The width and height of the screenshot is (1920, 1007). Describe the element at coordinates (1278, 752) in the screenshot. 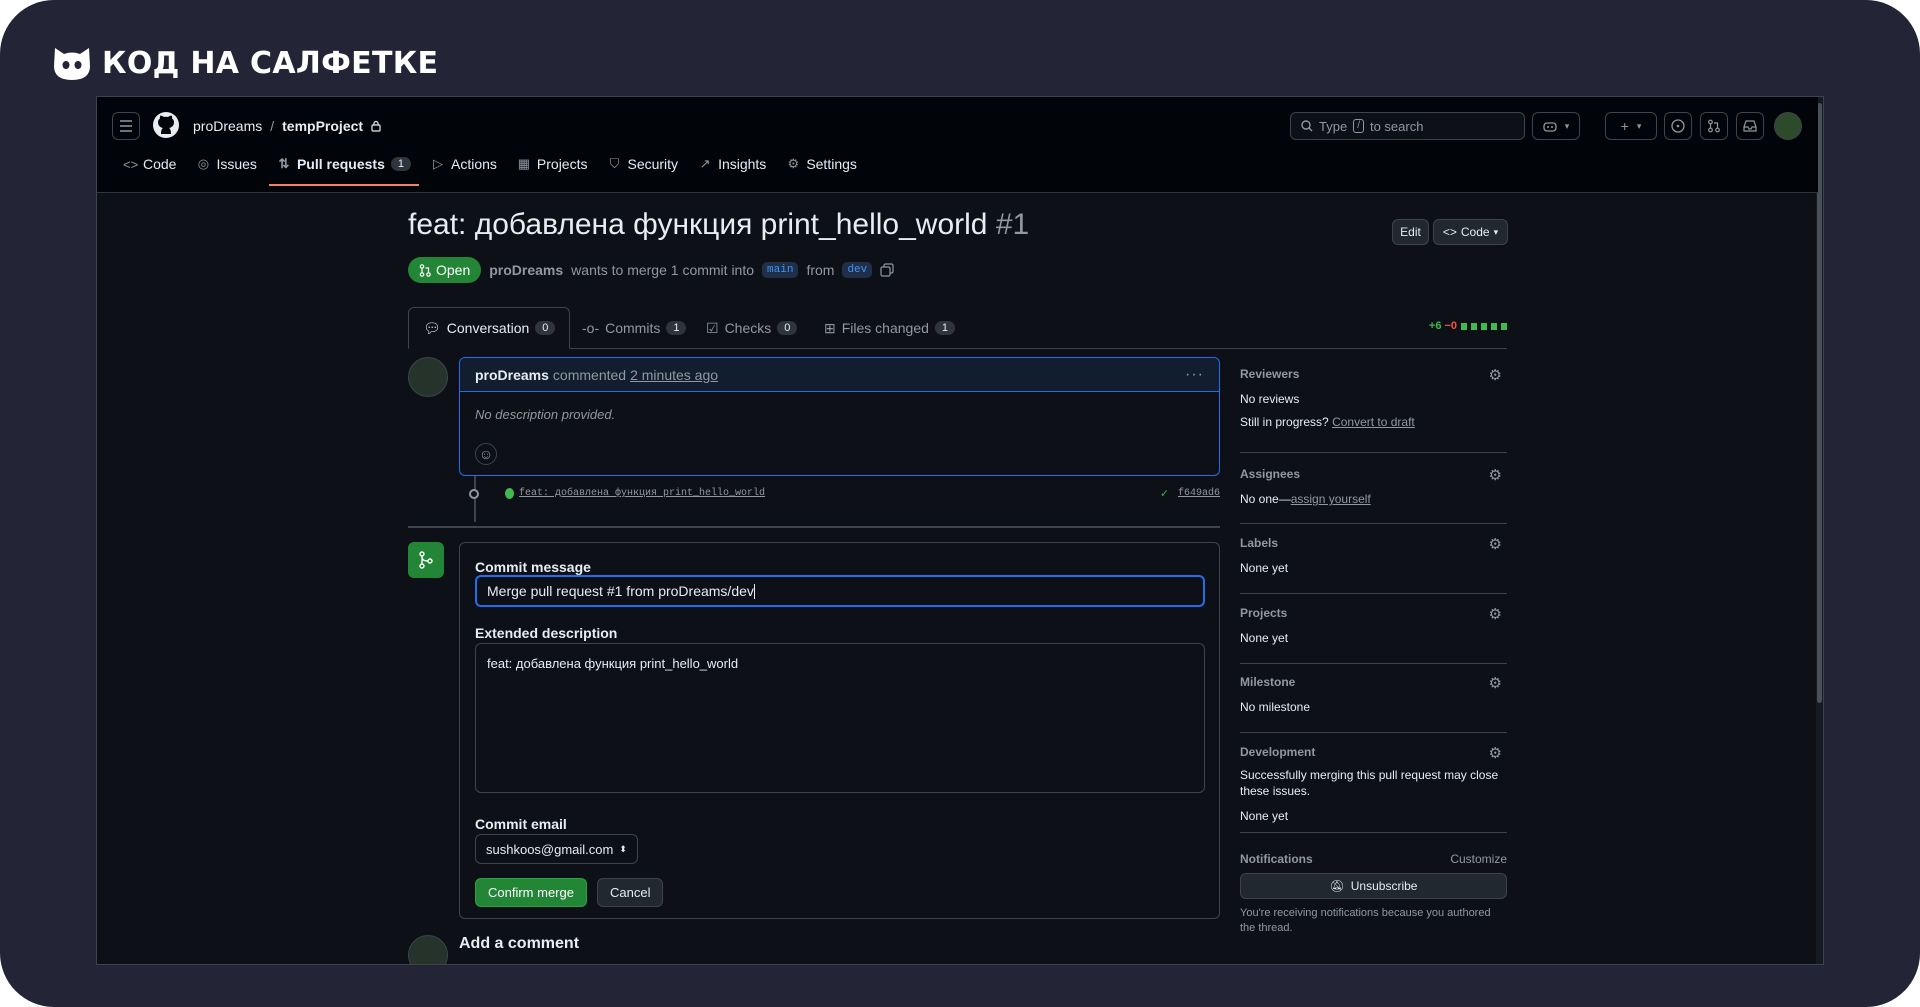

I see `development-title: Development` at that location.